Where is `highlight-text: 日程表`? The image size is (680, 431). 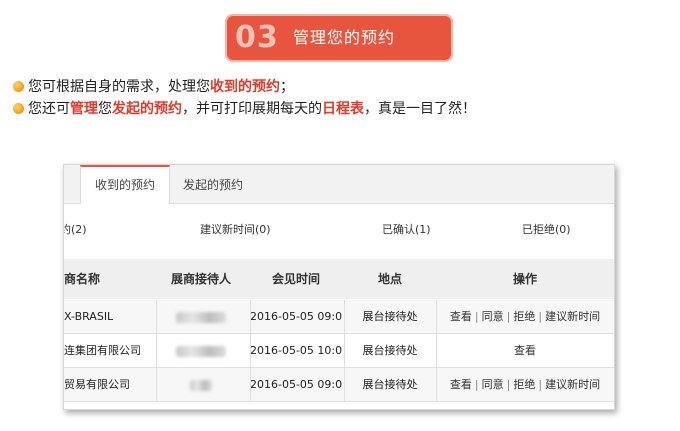 highlight-text: 日程表 is located at coordinates (343, 109).